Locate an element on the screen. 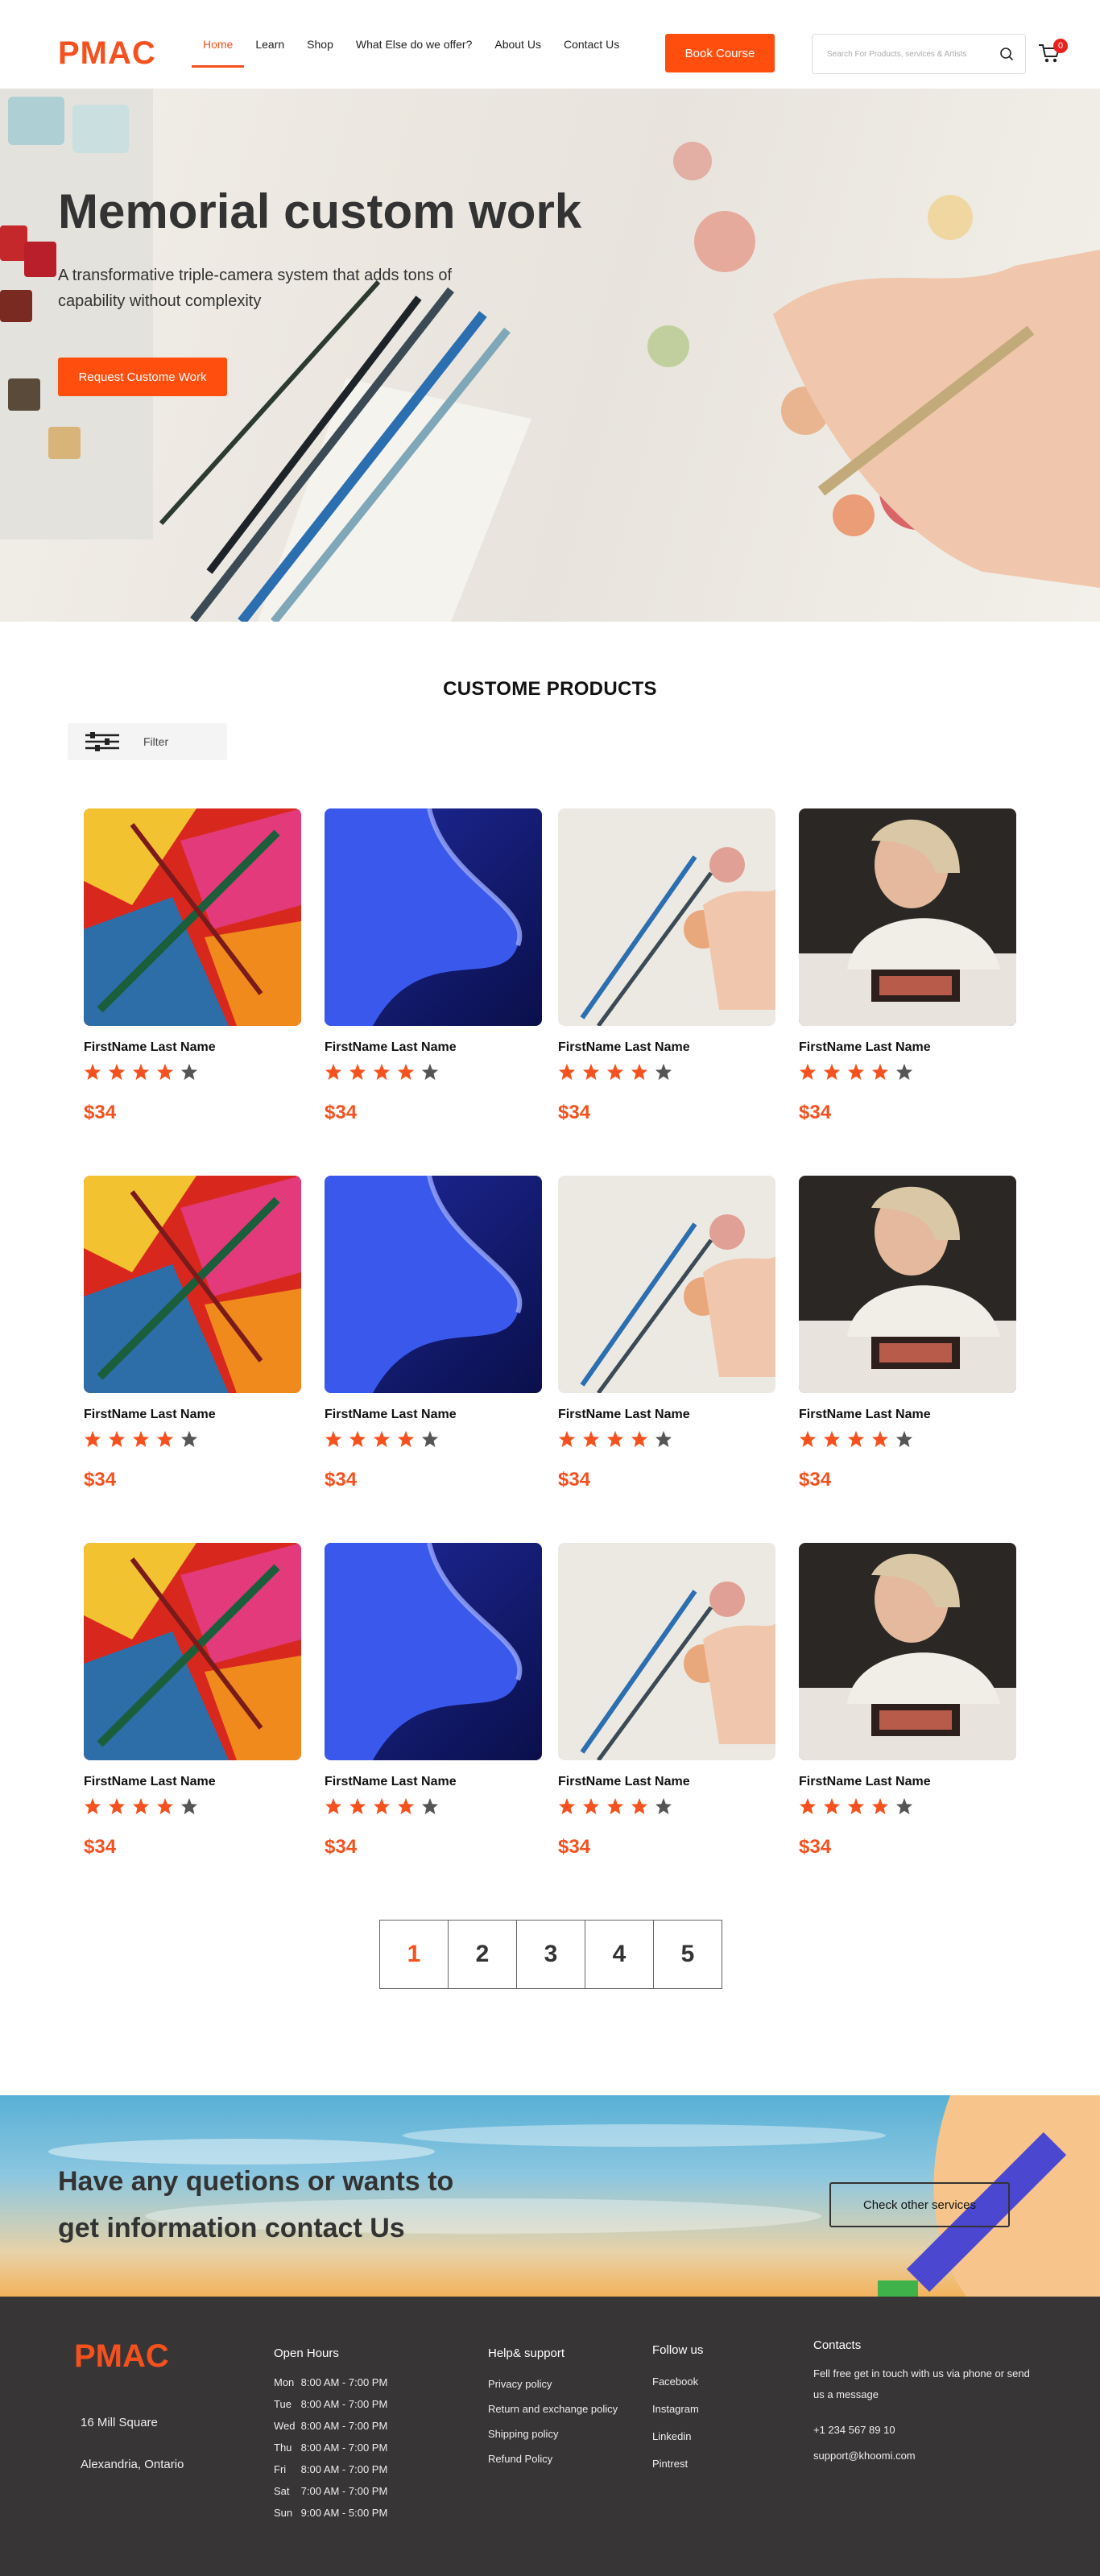 This screenshot has width=1100, height=2576. nav-learn: Learn is located at coordinates (269, 44).